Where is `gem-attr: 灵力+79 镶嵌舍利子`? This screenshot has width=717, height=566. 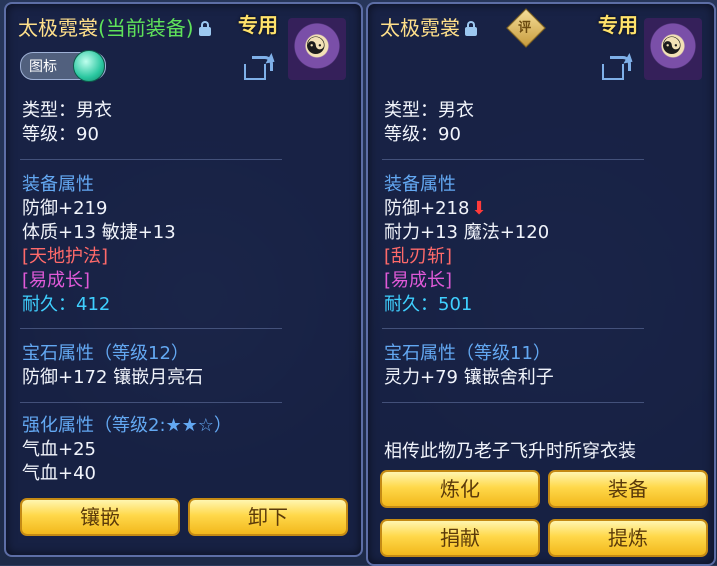
gem-attr: 灵力+79 镶嵌舍利子 is located at coordinates (469, 377).